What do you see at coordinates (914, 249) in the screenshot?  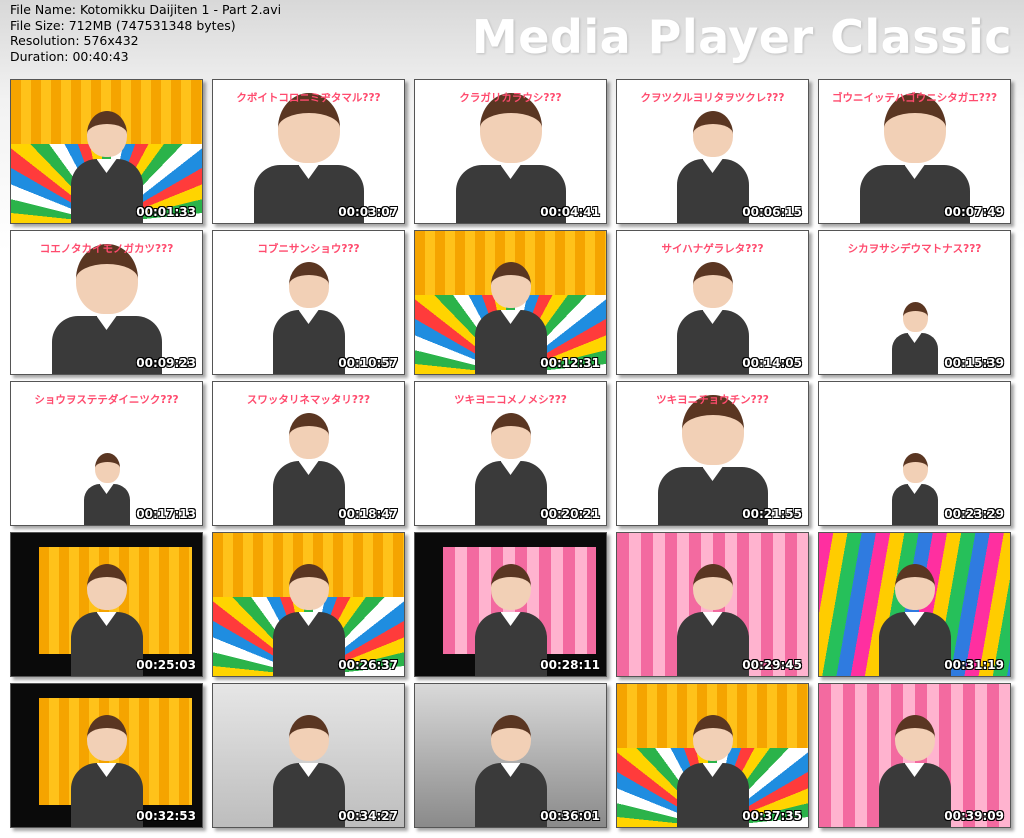 I see `thumbnail-caption: シカヲサシデウマトナス???` at bounding box center [914, 249].